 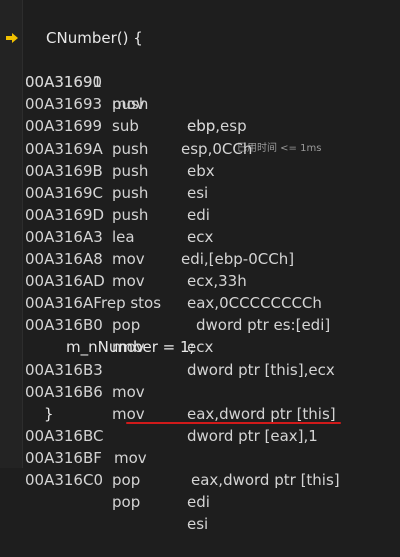 I want to click on source-line-closing-brace: }, so click(x=200, y=402).